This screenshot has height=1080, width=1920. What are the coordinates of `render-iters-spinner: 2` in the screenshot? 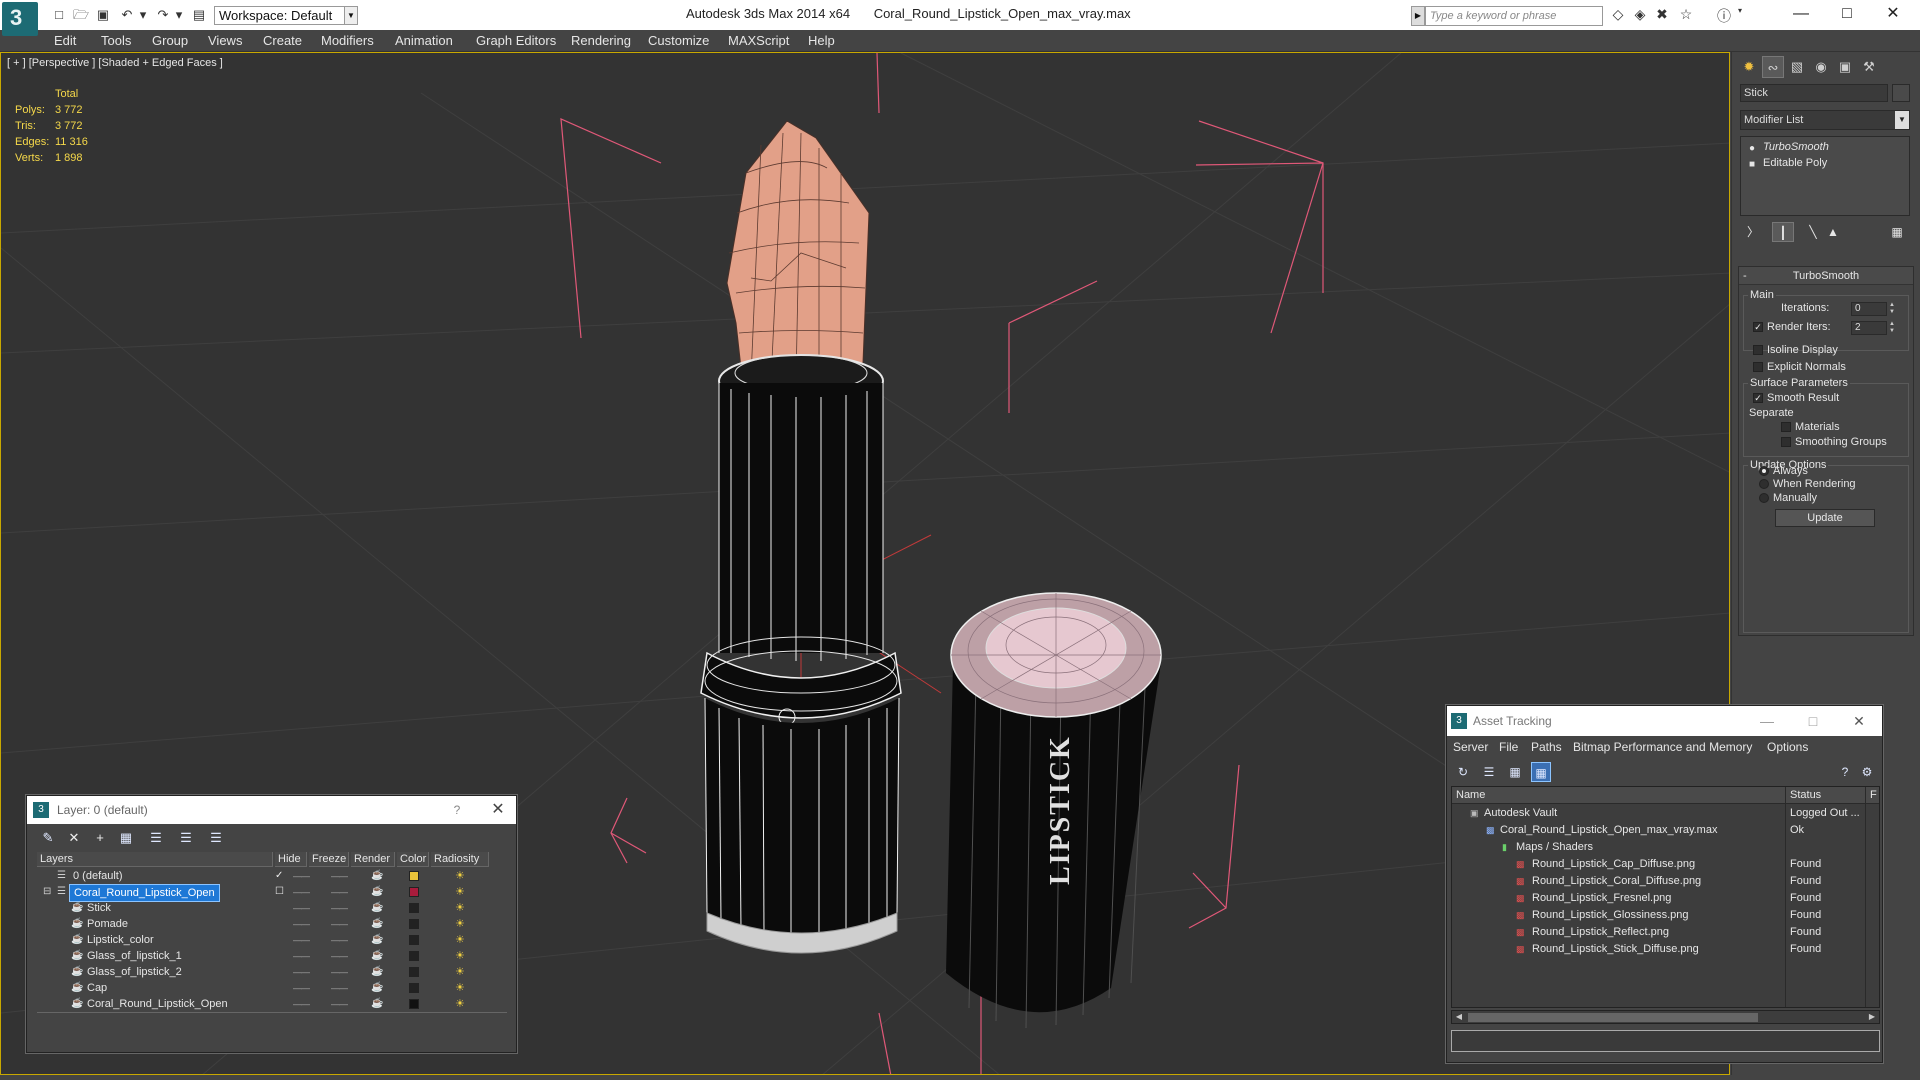 It's located at (1869, 328).